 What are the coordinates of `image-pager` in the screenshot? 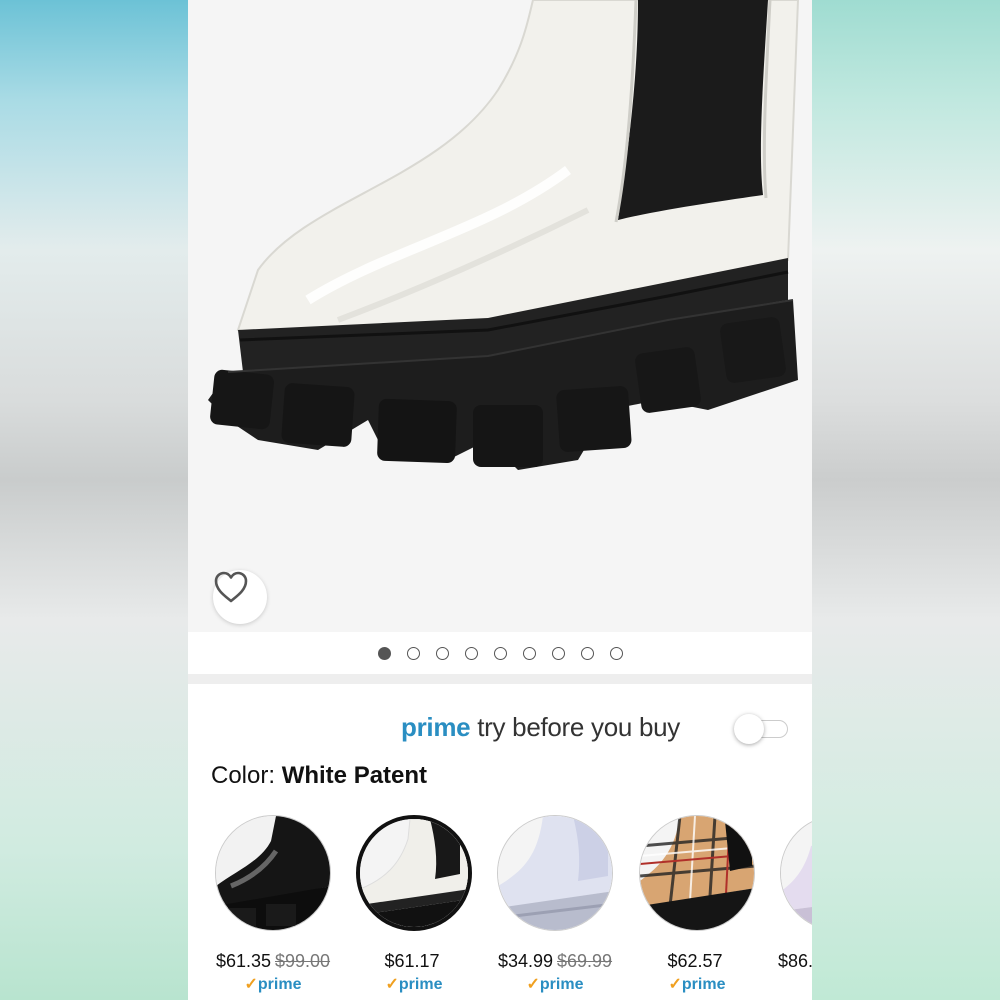 It's located at (500, 653).